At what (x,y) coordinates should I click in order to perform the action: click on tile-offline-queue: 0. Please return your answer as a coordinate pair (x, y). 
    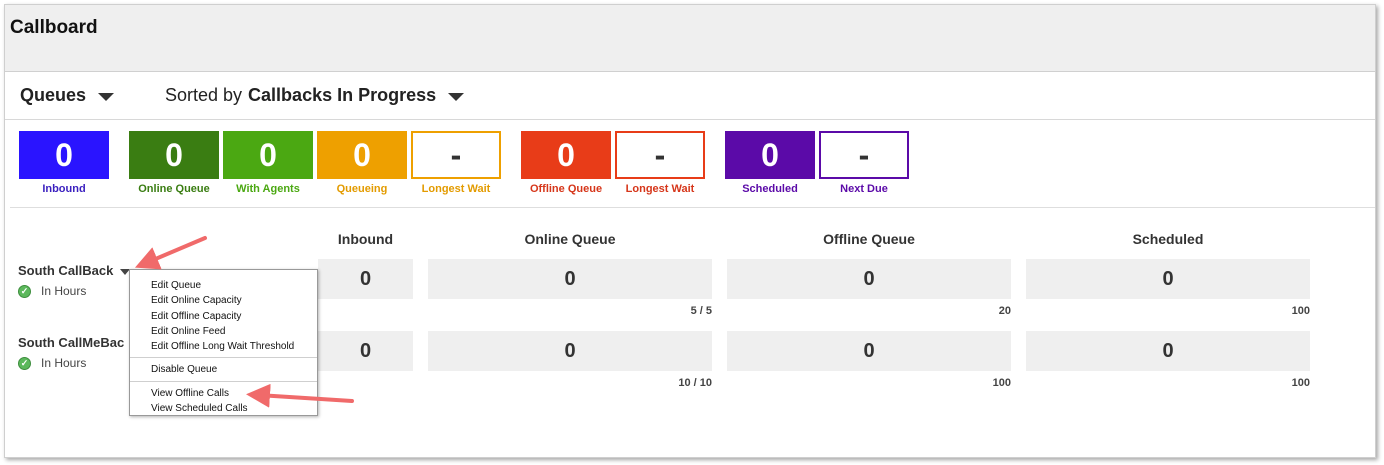
    Looking at the image, I should click on (566, 155).